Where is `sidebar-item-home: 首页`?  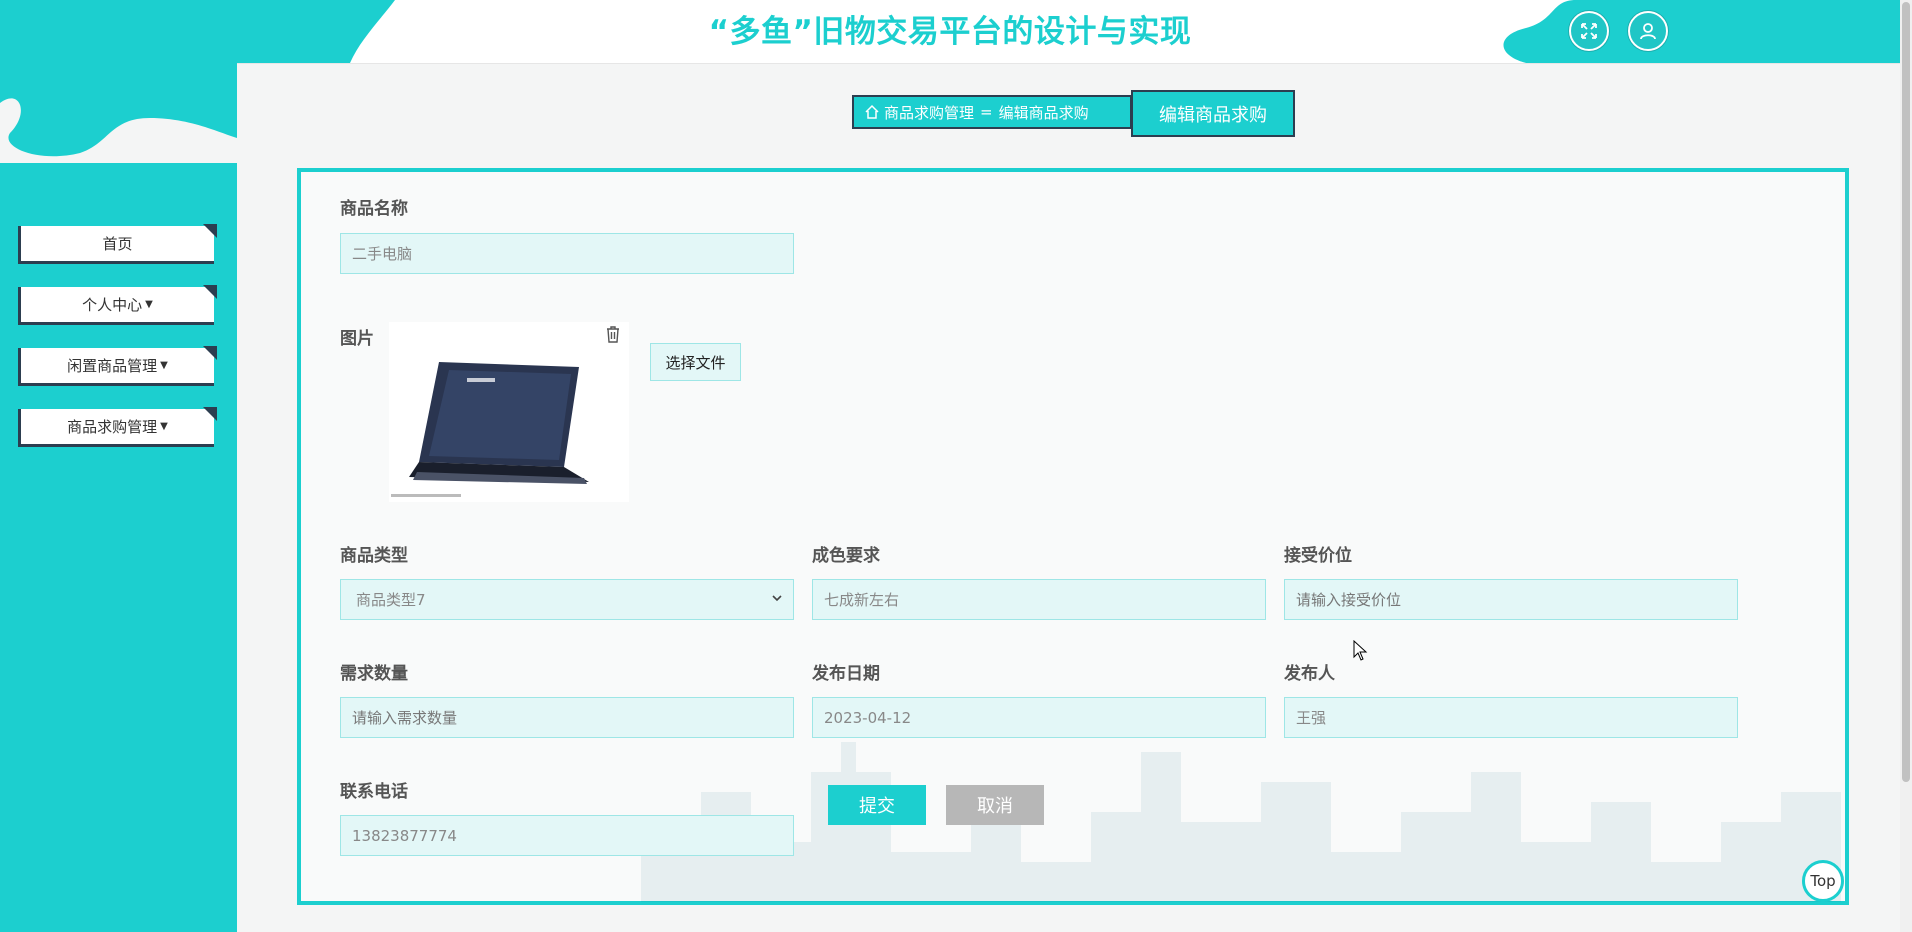
sidebar-item-home: 首页 is located at coordinates (117, 244).